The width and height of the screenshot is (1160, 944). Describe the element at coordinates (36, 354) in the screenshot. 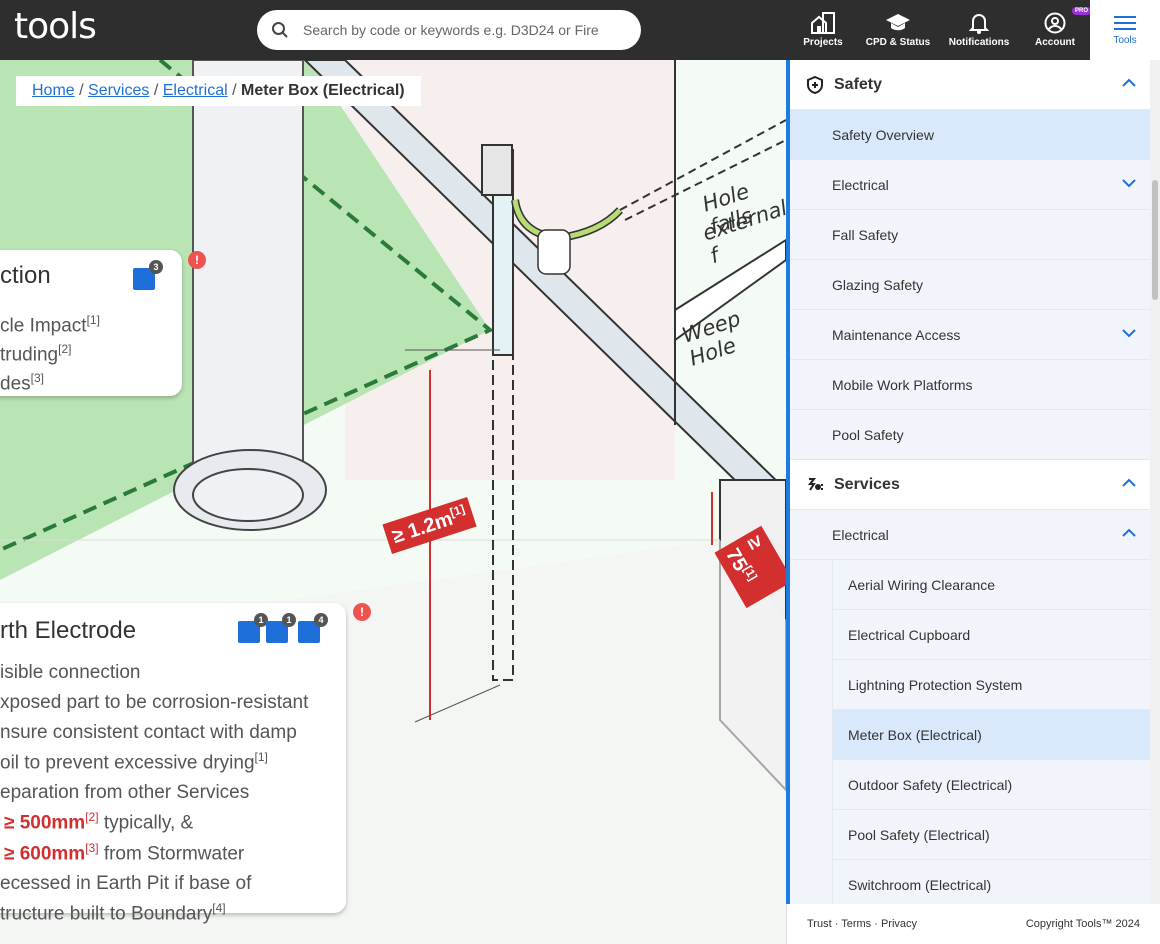

I see `card-line: truding[2]` at that location.